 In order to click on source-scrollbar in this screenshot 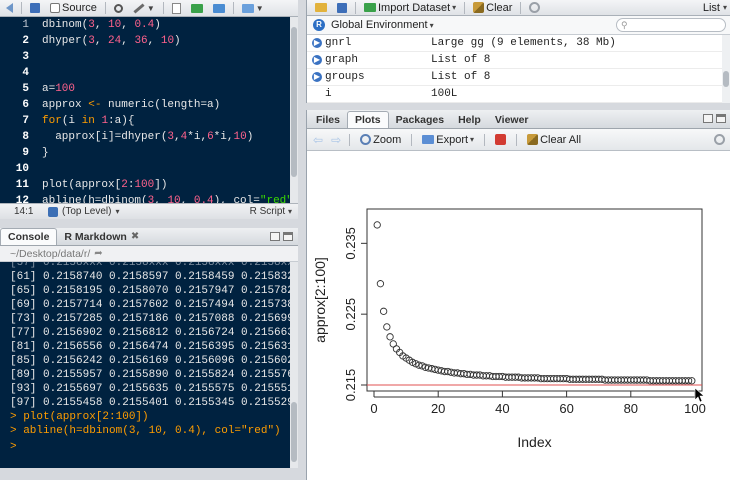, I will do `click(294, 110)`.